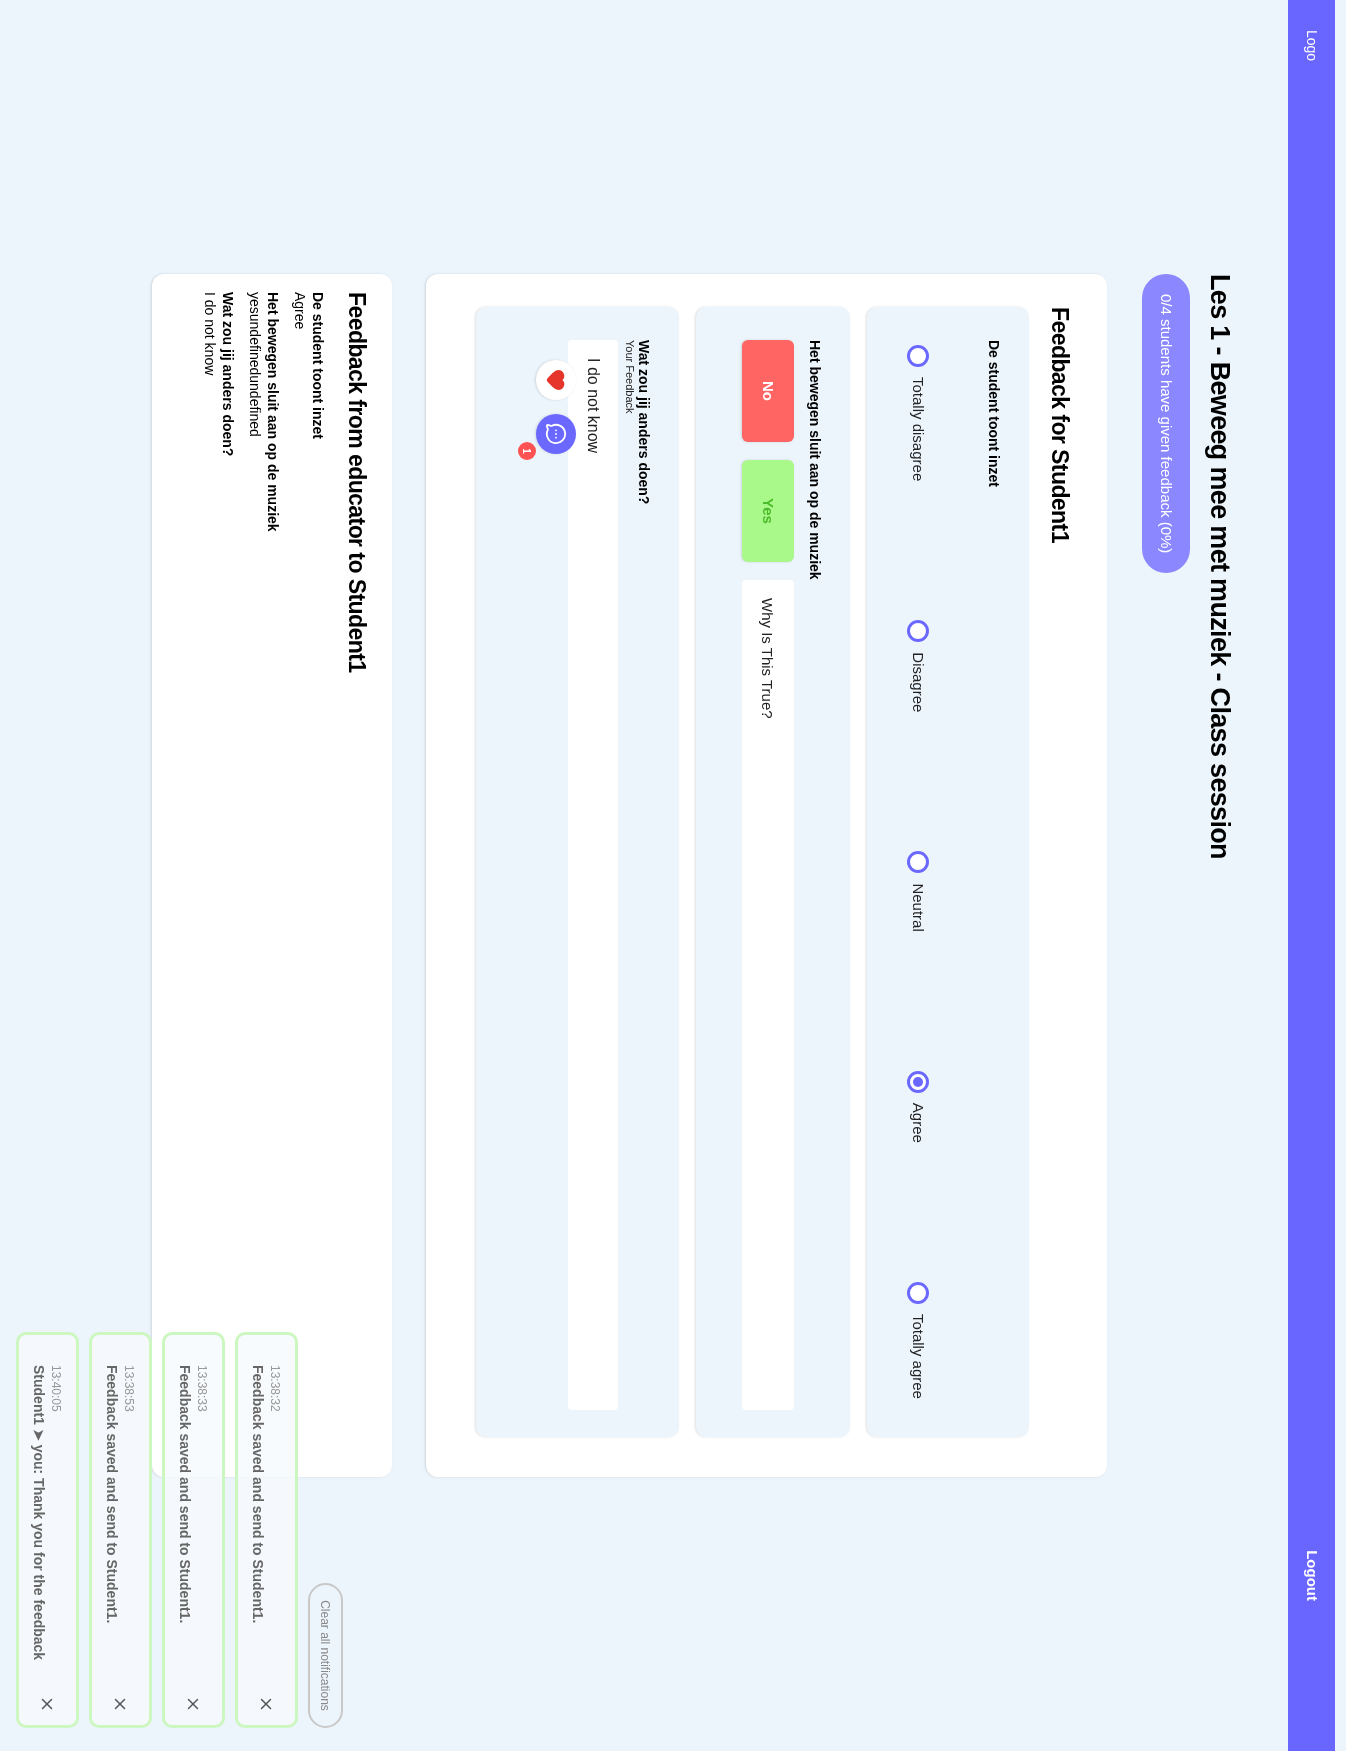  What do you see at coordinates (917, 413) in the screenshot?
I see `rating-option: Totally disagree` at bounding box center [917, 413].